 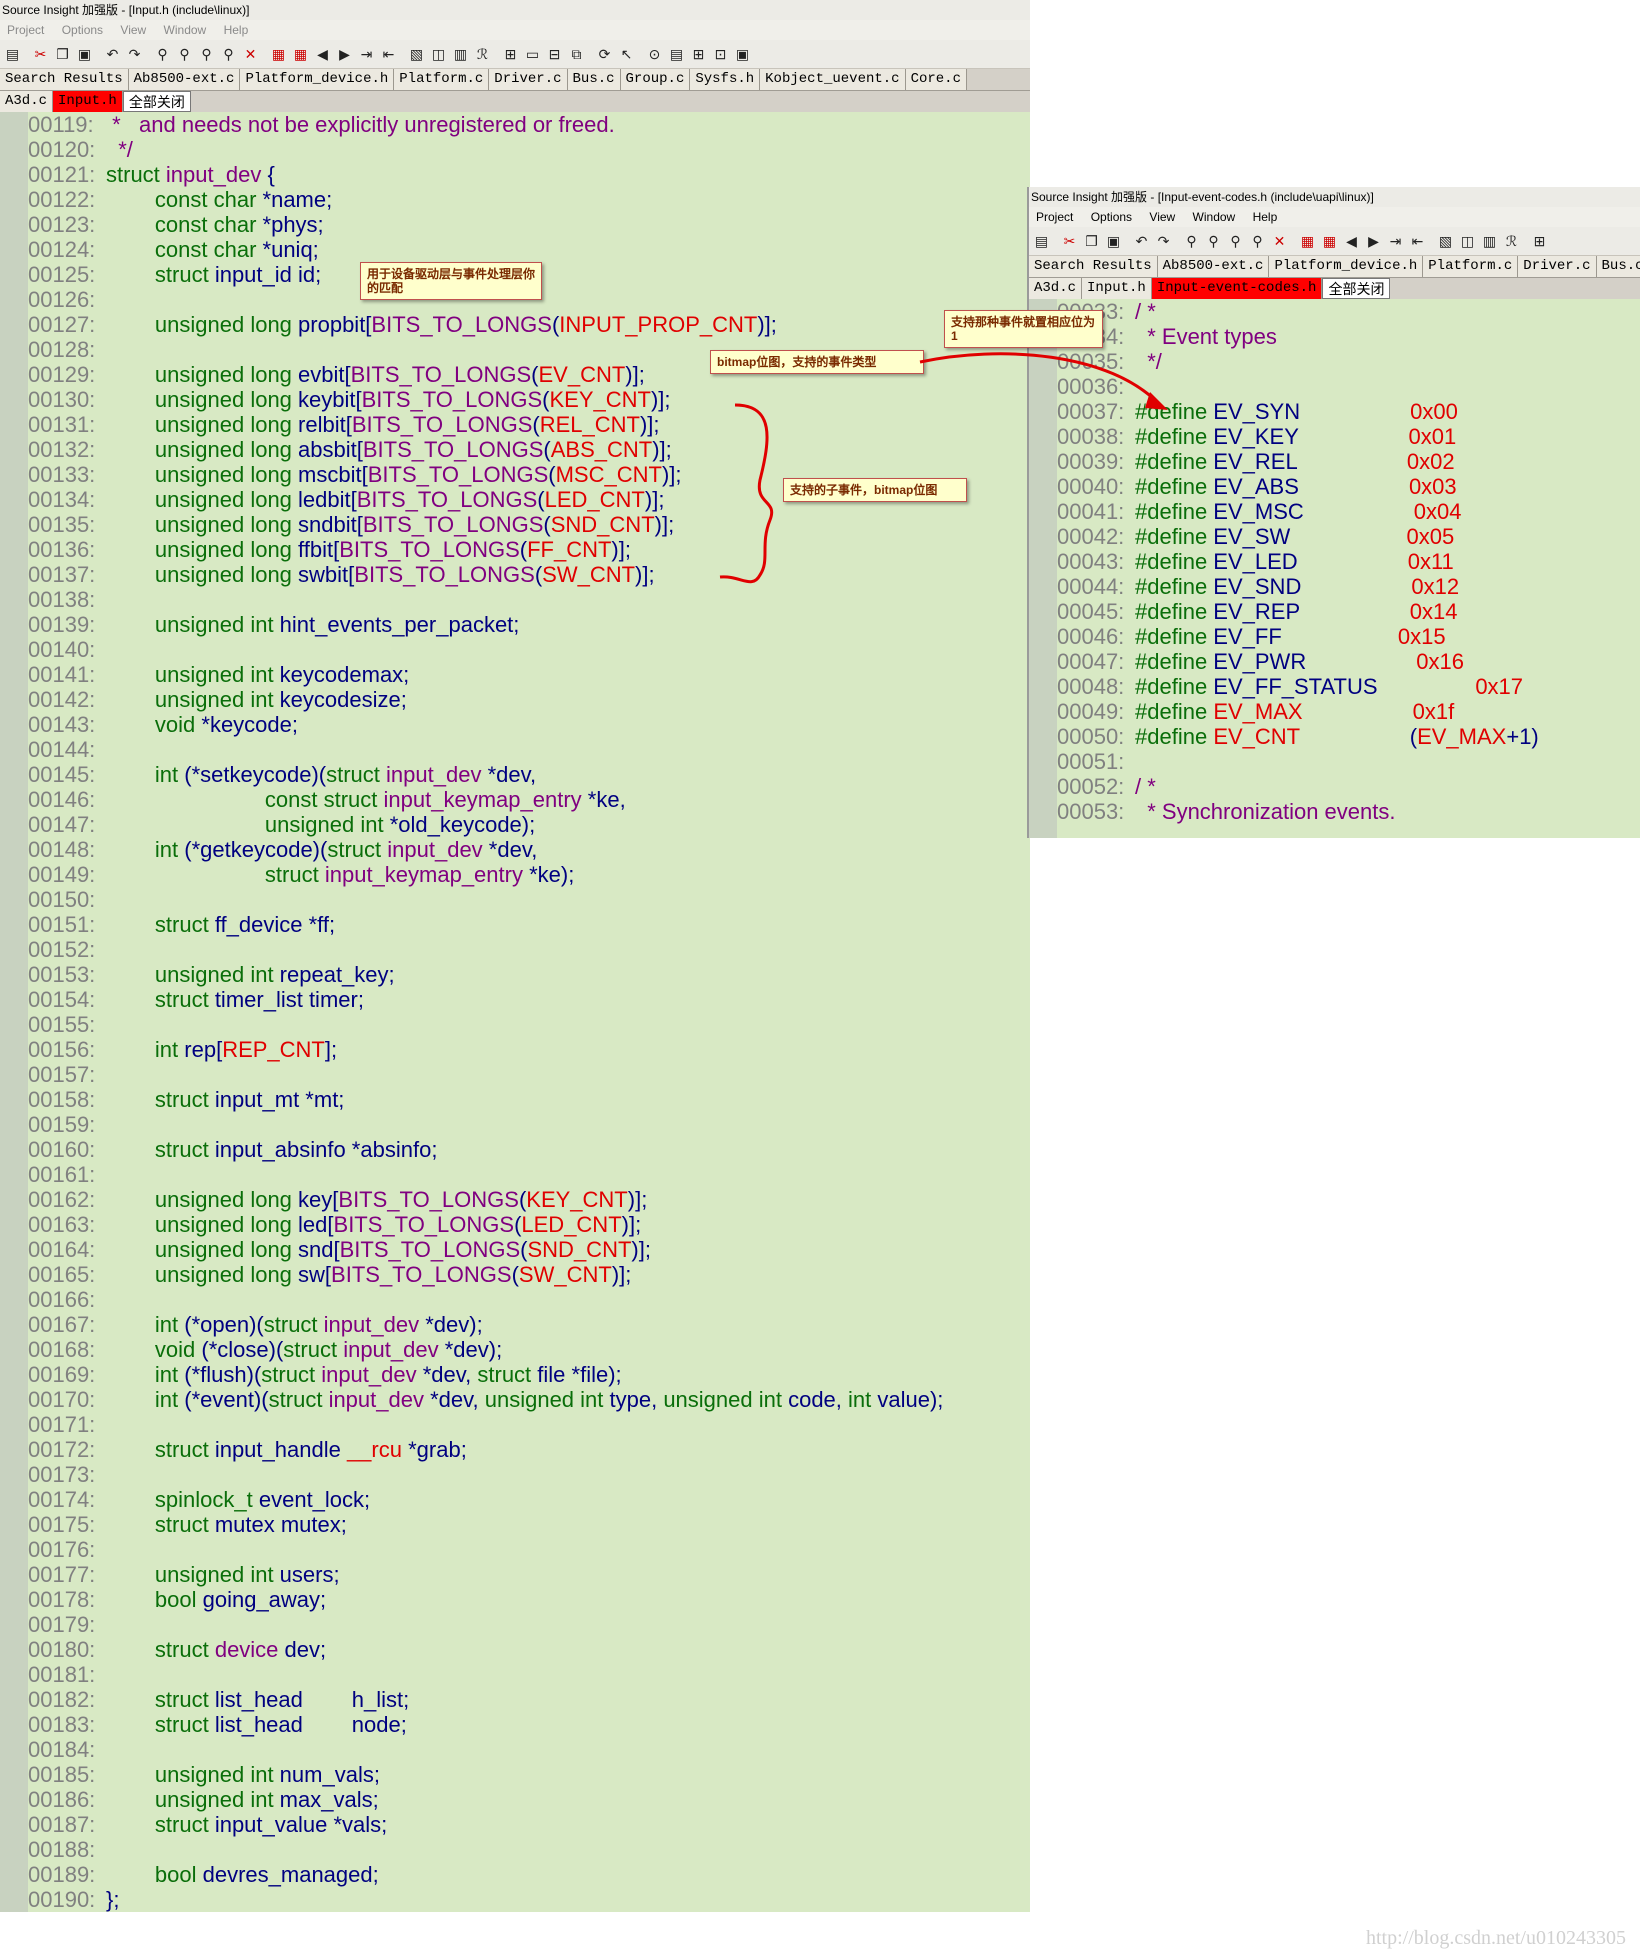 I want to click on bracket-curve, so click(x=746, y=493).